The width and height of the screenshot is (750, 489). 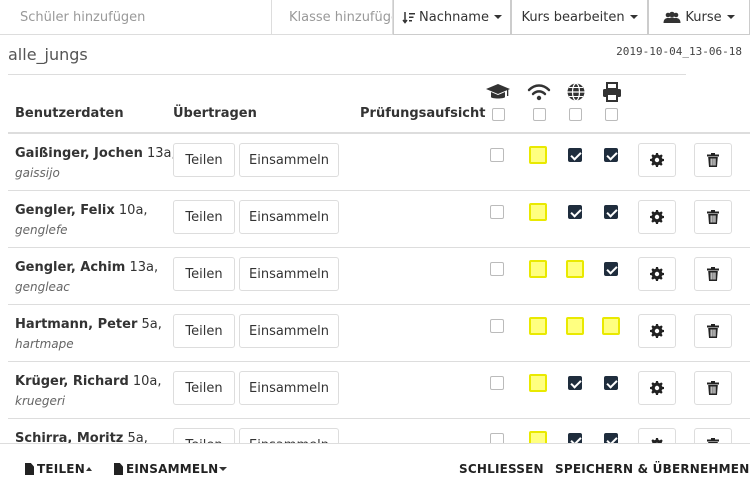 I want to click on caret-up-icon, so click(x=88, y=469).